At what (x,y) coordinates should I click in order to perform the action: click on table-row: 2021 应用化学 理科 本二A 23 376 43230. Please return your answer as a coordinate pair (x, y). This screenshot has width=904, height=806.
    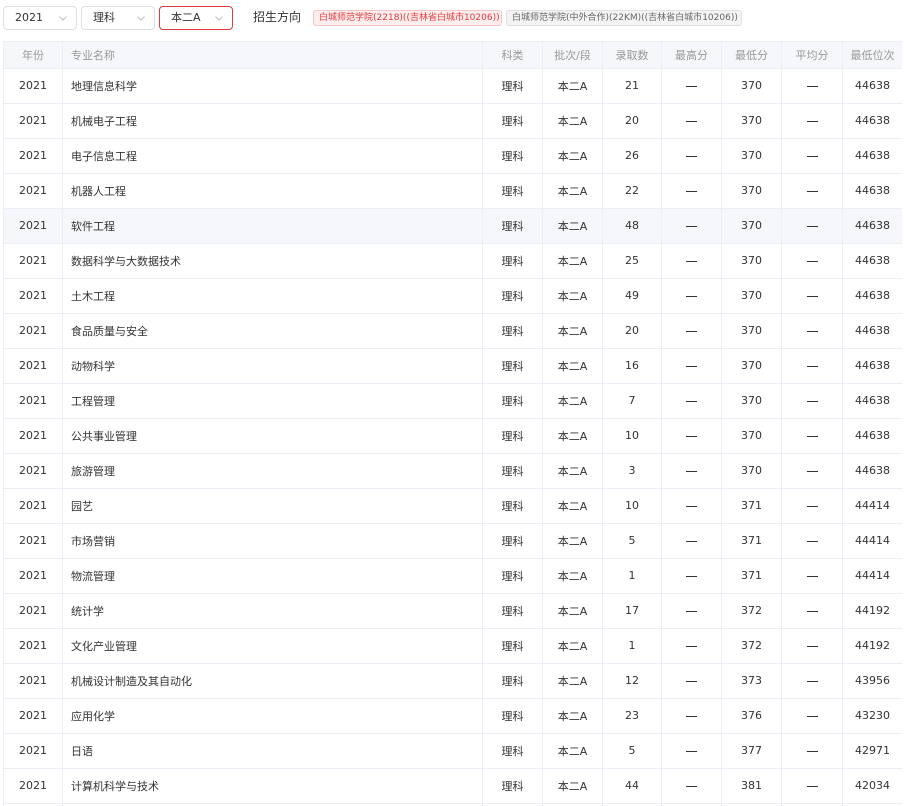
    Looking at the image, I should click on (452, 716).